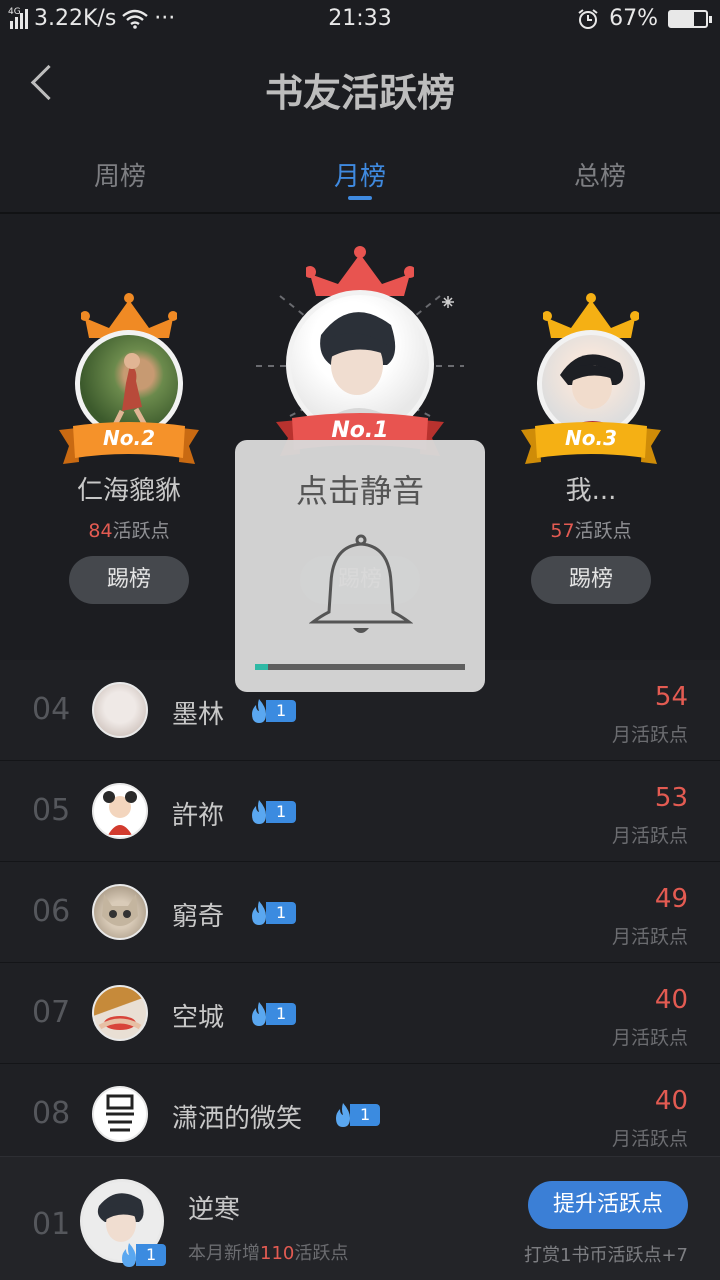  I want to click on rank-card-third: No.3 我... 57活跃点 踢榜, so click(591, 416).